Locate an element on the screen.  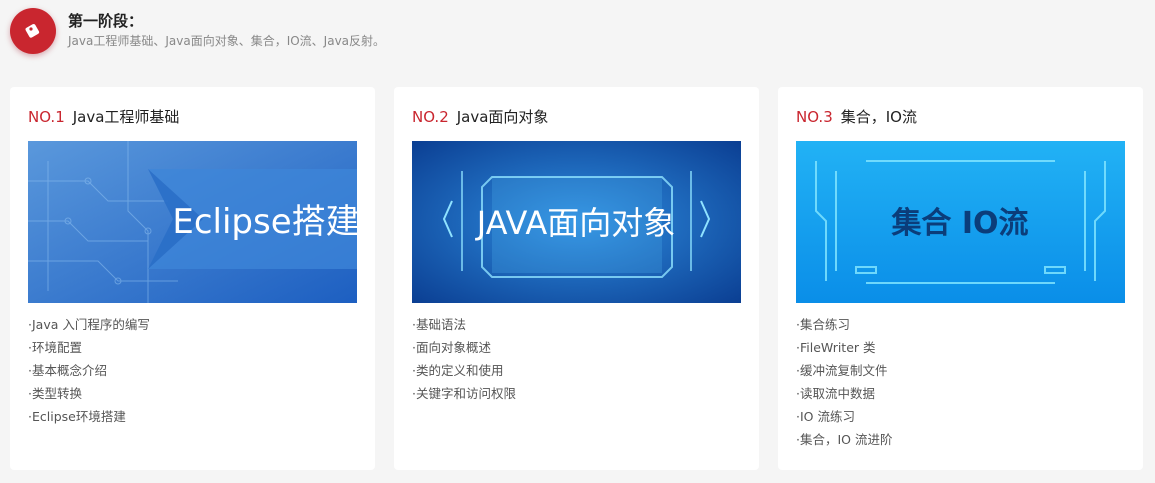
topic-item: ·基本概念介绍 is located at coordinates (67, 370).